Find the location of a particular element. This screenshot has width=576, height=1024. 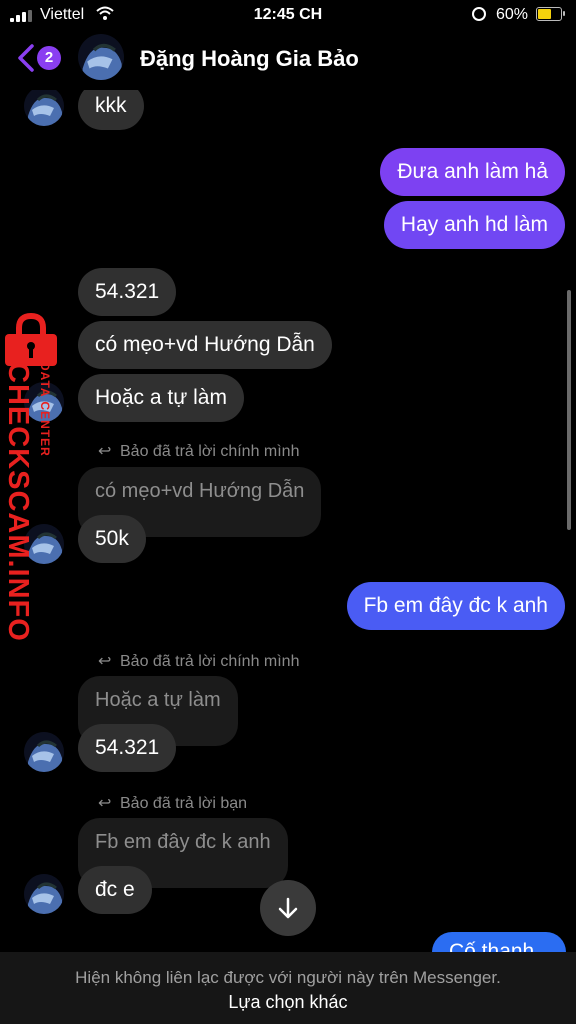

status-bar: Viettel 12:45 CH 60% is located at coordinates (288, 15).